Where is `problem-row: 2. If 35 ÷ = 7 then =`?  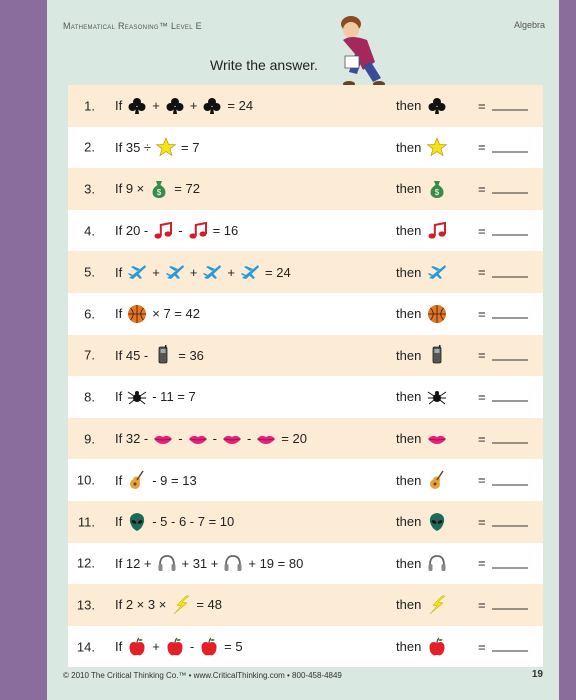
problem-row: 2. If 35 ÷ = 7 then = is located at coordinates (305, 147).